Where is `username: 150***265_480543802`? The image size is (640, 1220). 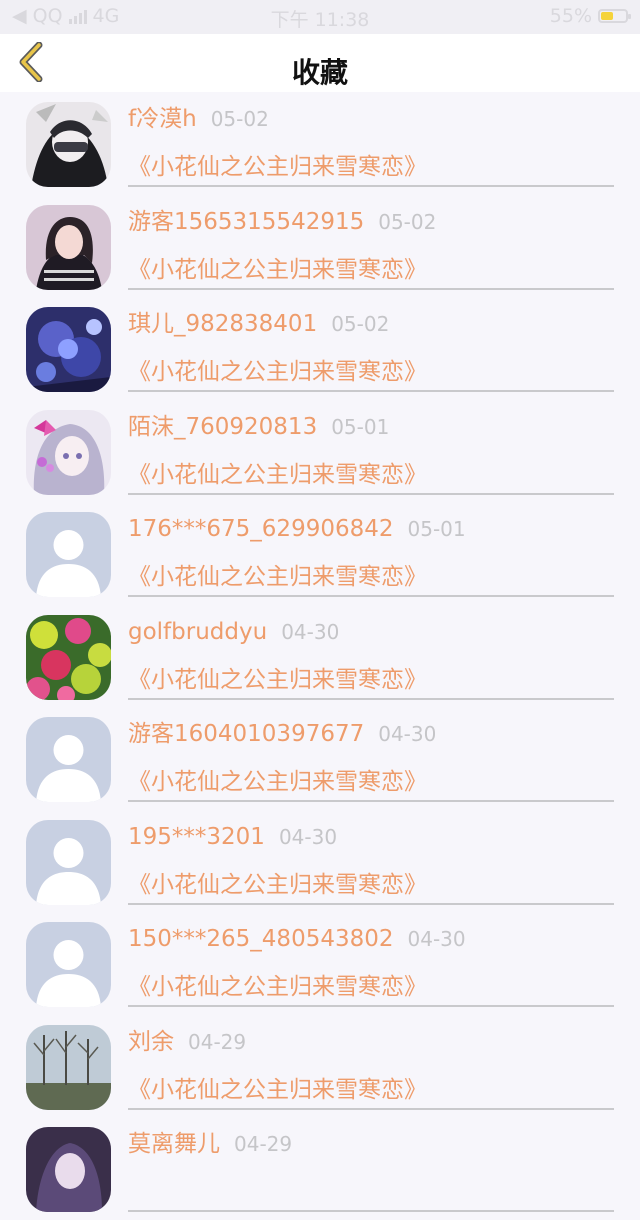 username: 150***265_480543802 is located at coordinates (261, 939).